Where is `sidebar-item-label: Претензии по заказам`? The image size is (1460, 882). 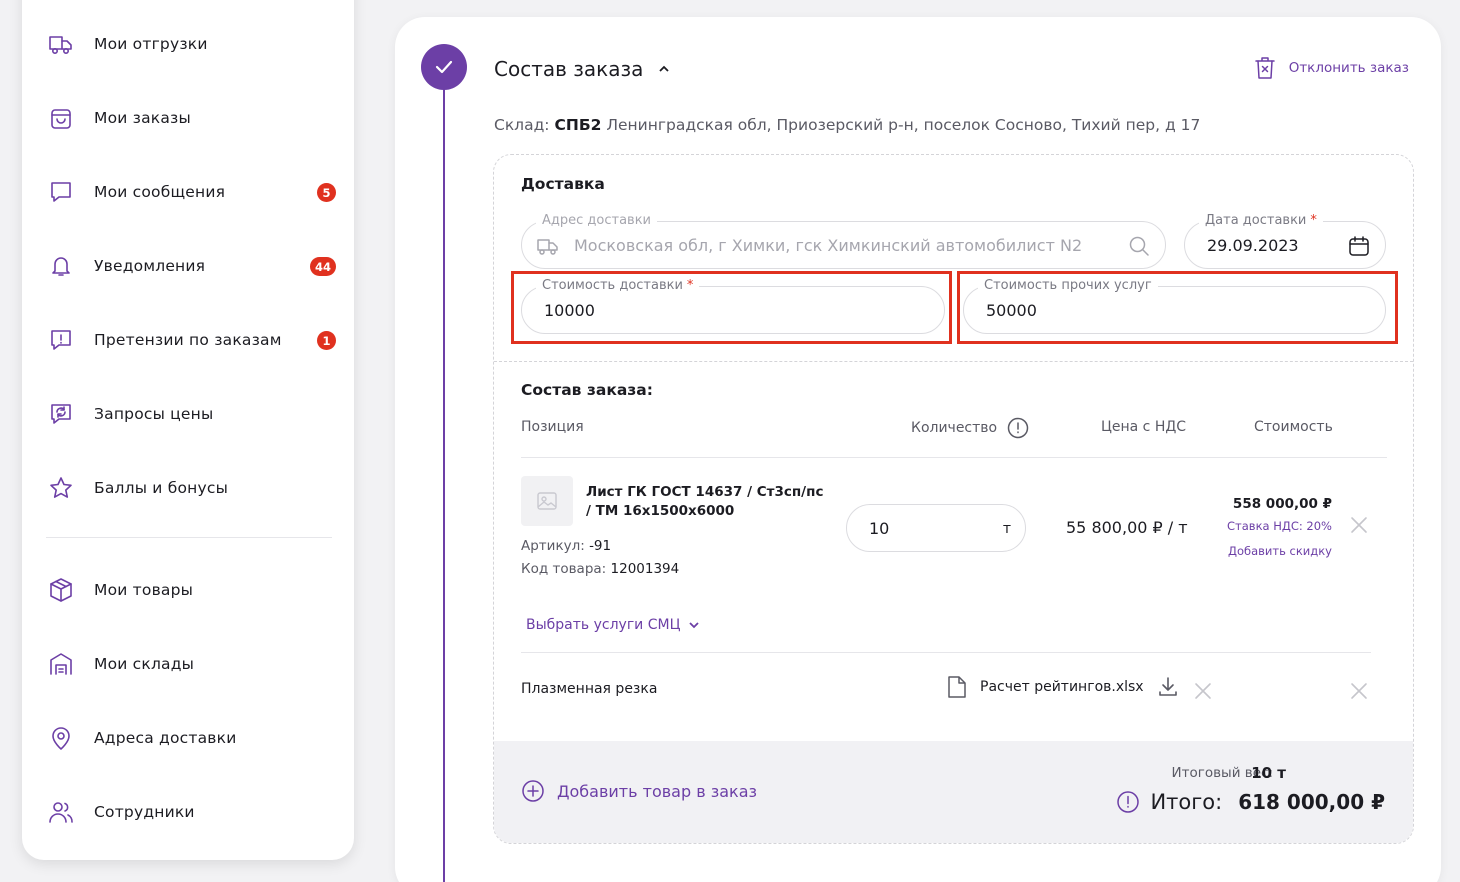 sidebar-item-label: Претензии по заказам is located at coordinates (188, 340).